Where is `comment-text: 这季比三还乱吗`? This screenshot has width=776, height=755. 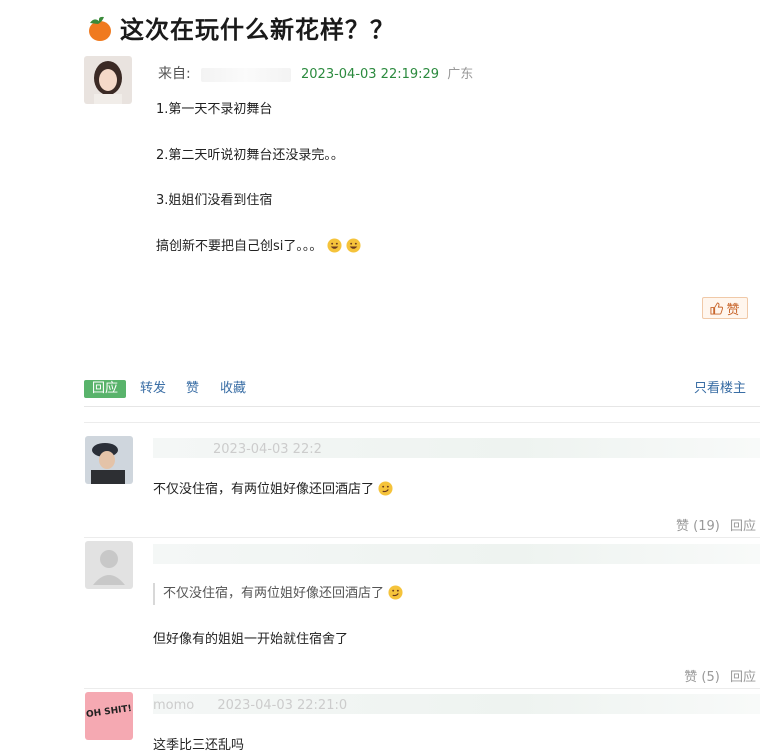
comment-text: 这季比三还乱吗 is located at coordinates (199, 745).